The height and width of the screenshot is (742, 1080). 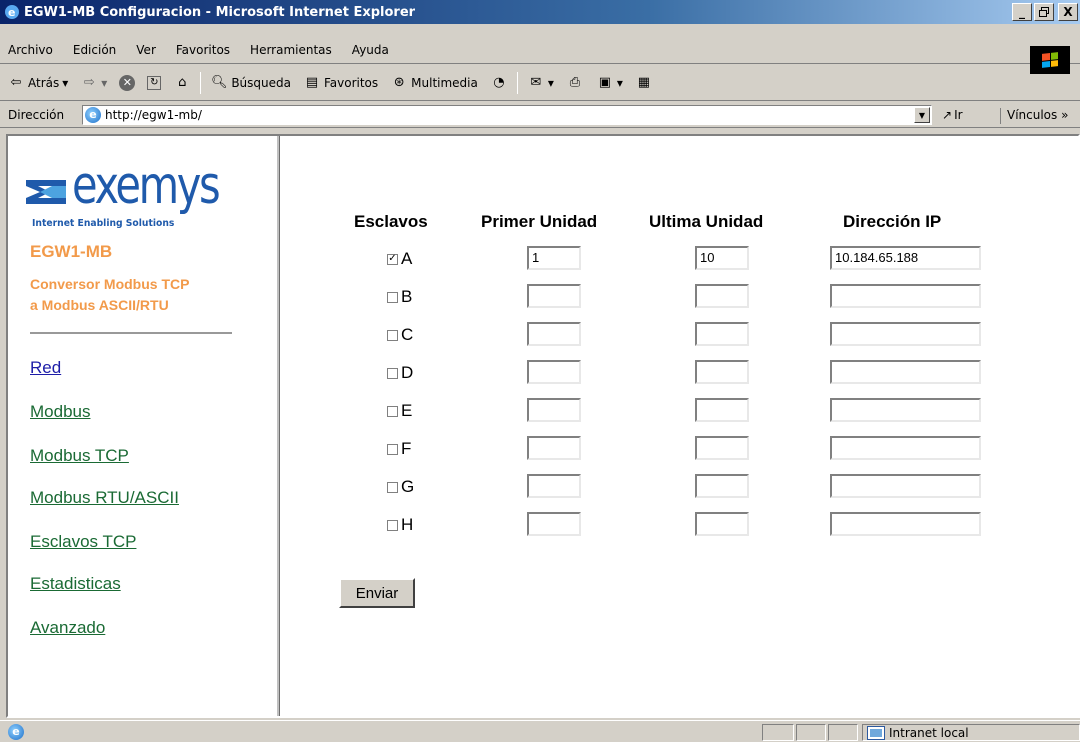 What do you see at coordinates (407, 524) in the screenshot?
I see `slave-label: H` at bounding box center [407, 524].